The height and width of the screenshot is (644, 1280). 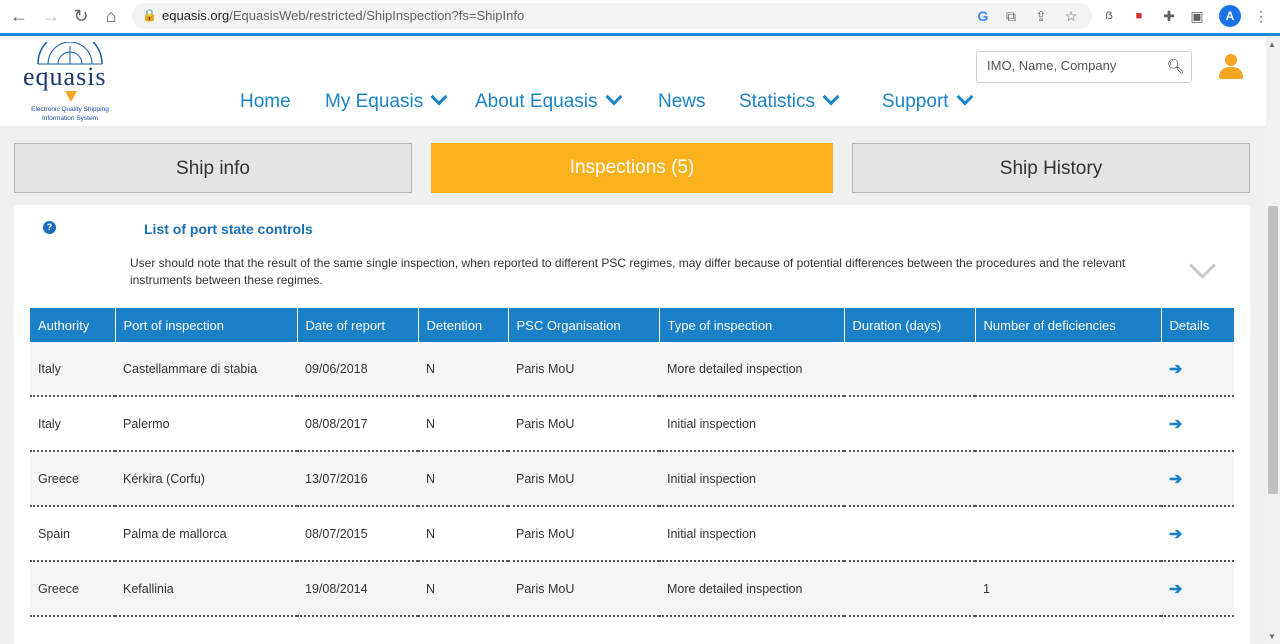 I want to click on scroll-down-icon: ▼, so click(x=1272, y=636).